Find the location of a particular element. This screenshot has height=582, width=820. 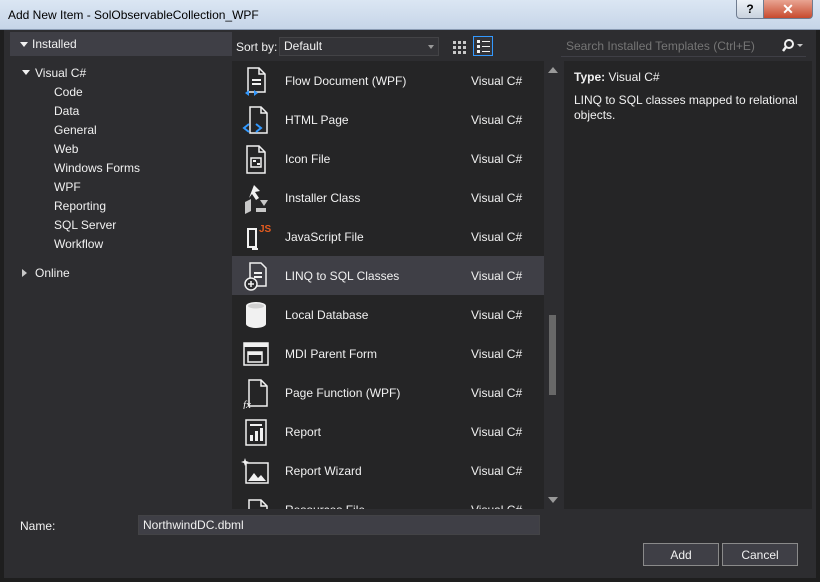

template-row-linq-to-sql-classes: LINQ to SQL Classes Visual C# is located at coordinates (388, 275).